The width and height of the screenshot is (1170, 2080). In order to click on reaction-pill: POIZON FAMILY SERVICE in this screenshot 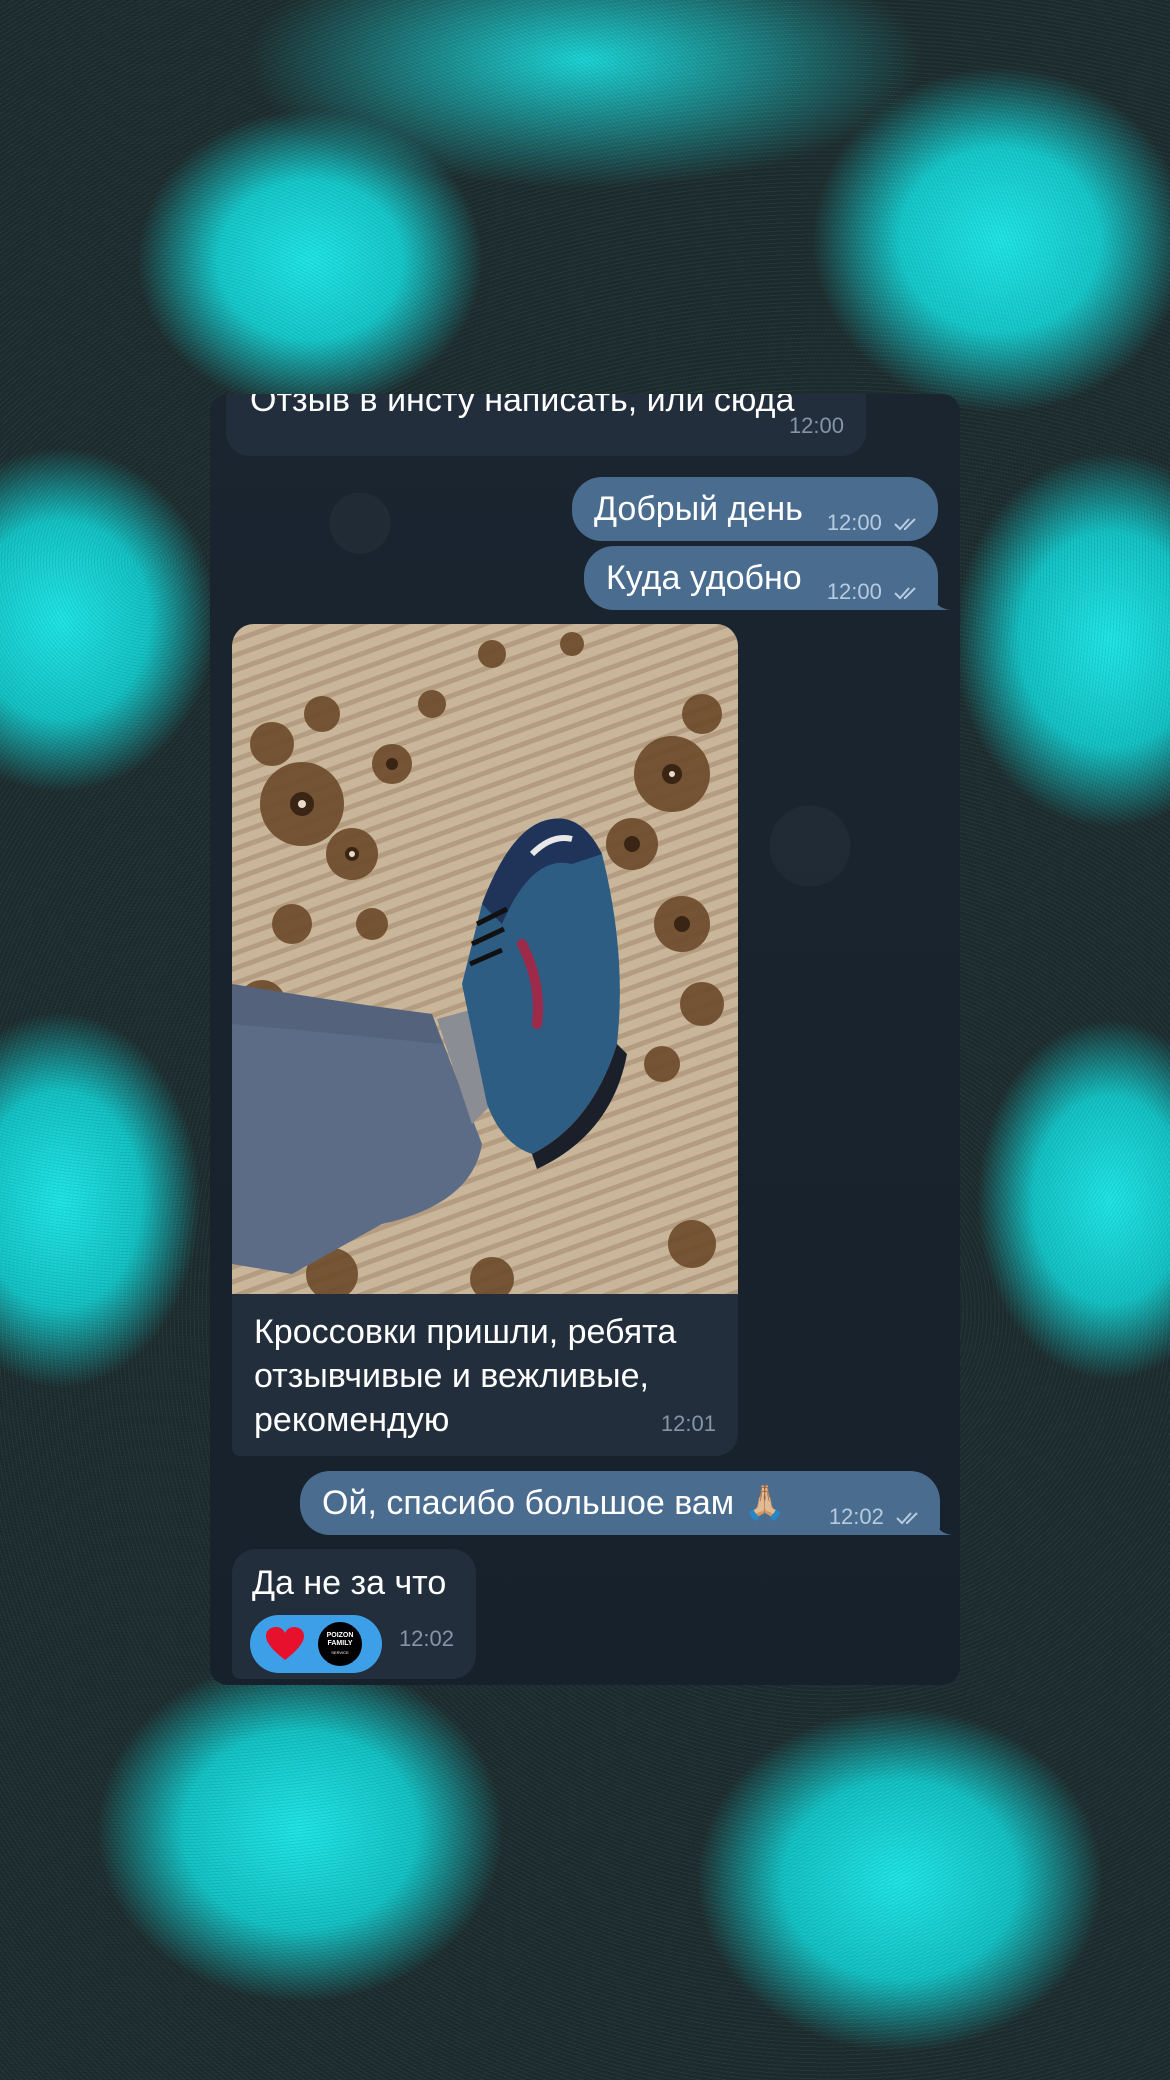, I will do `click(316, 1644)`.